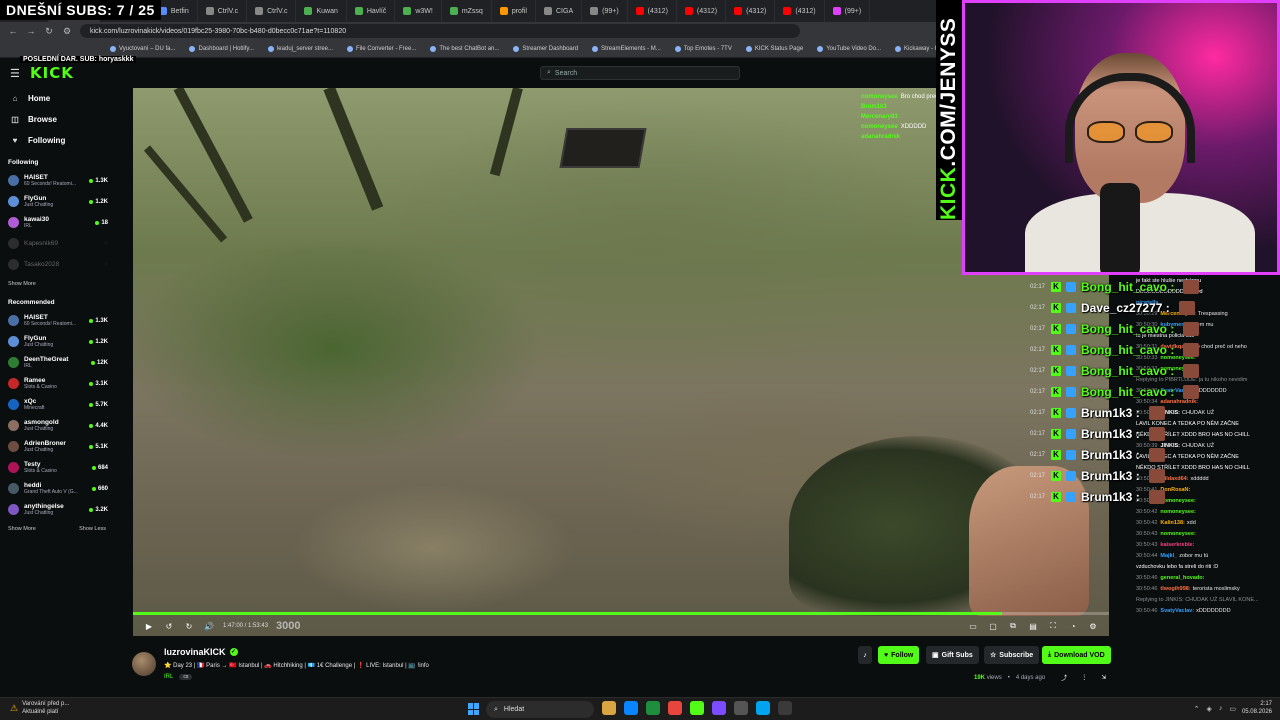 The width and height of the screenshot is (1280, 720). Describe the element at coordinates (1076, 655) in the screenshot. I see `download-vod-button: ⤓ Download VOD` at that location.